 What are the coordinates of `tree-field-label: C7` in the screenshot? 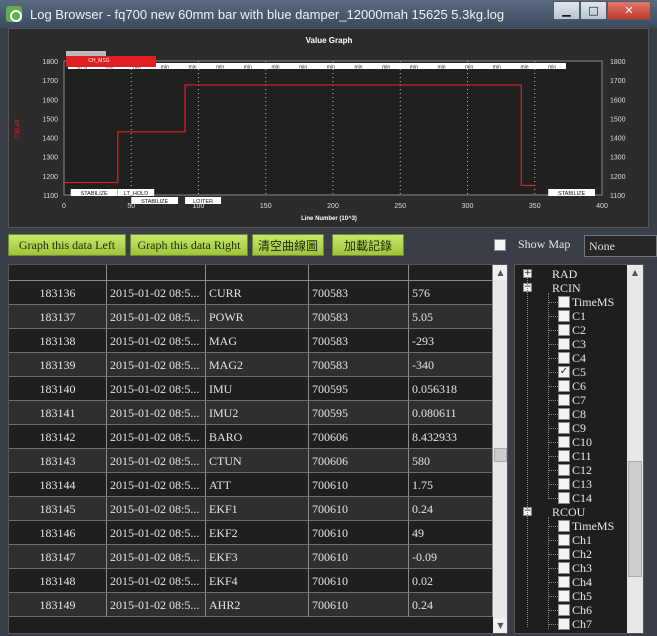 It's located at (579, 400).